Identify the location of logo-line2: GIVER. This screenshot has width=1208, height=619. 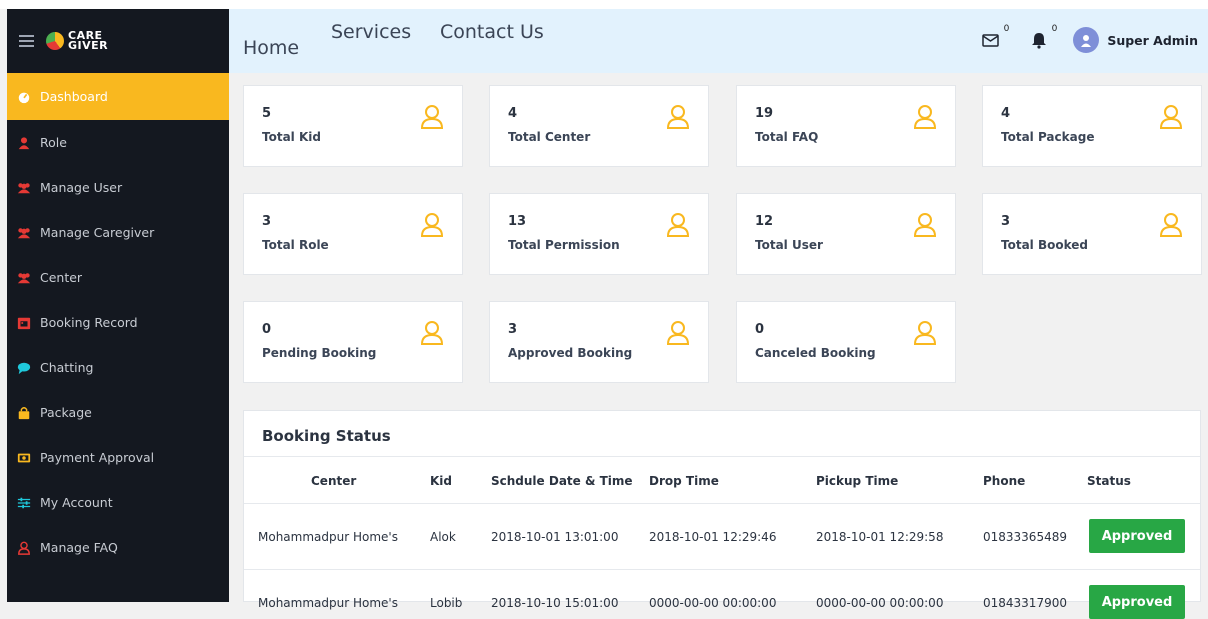
(88, 45).